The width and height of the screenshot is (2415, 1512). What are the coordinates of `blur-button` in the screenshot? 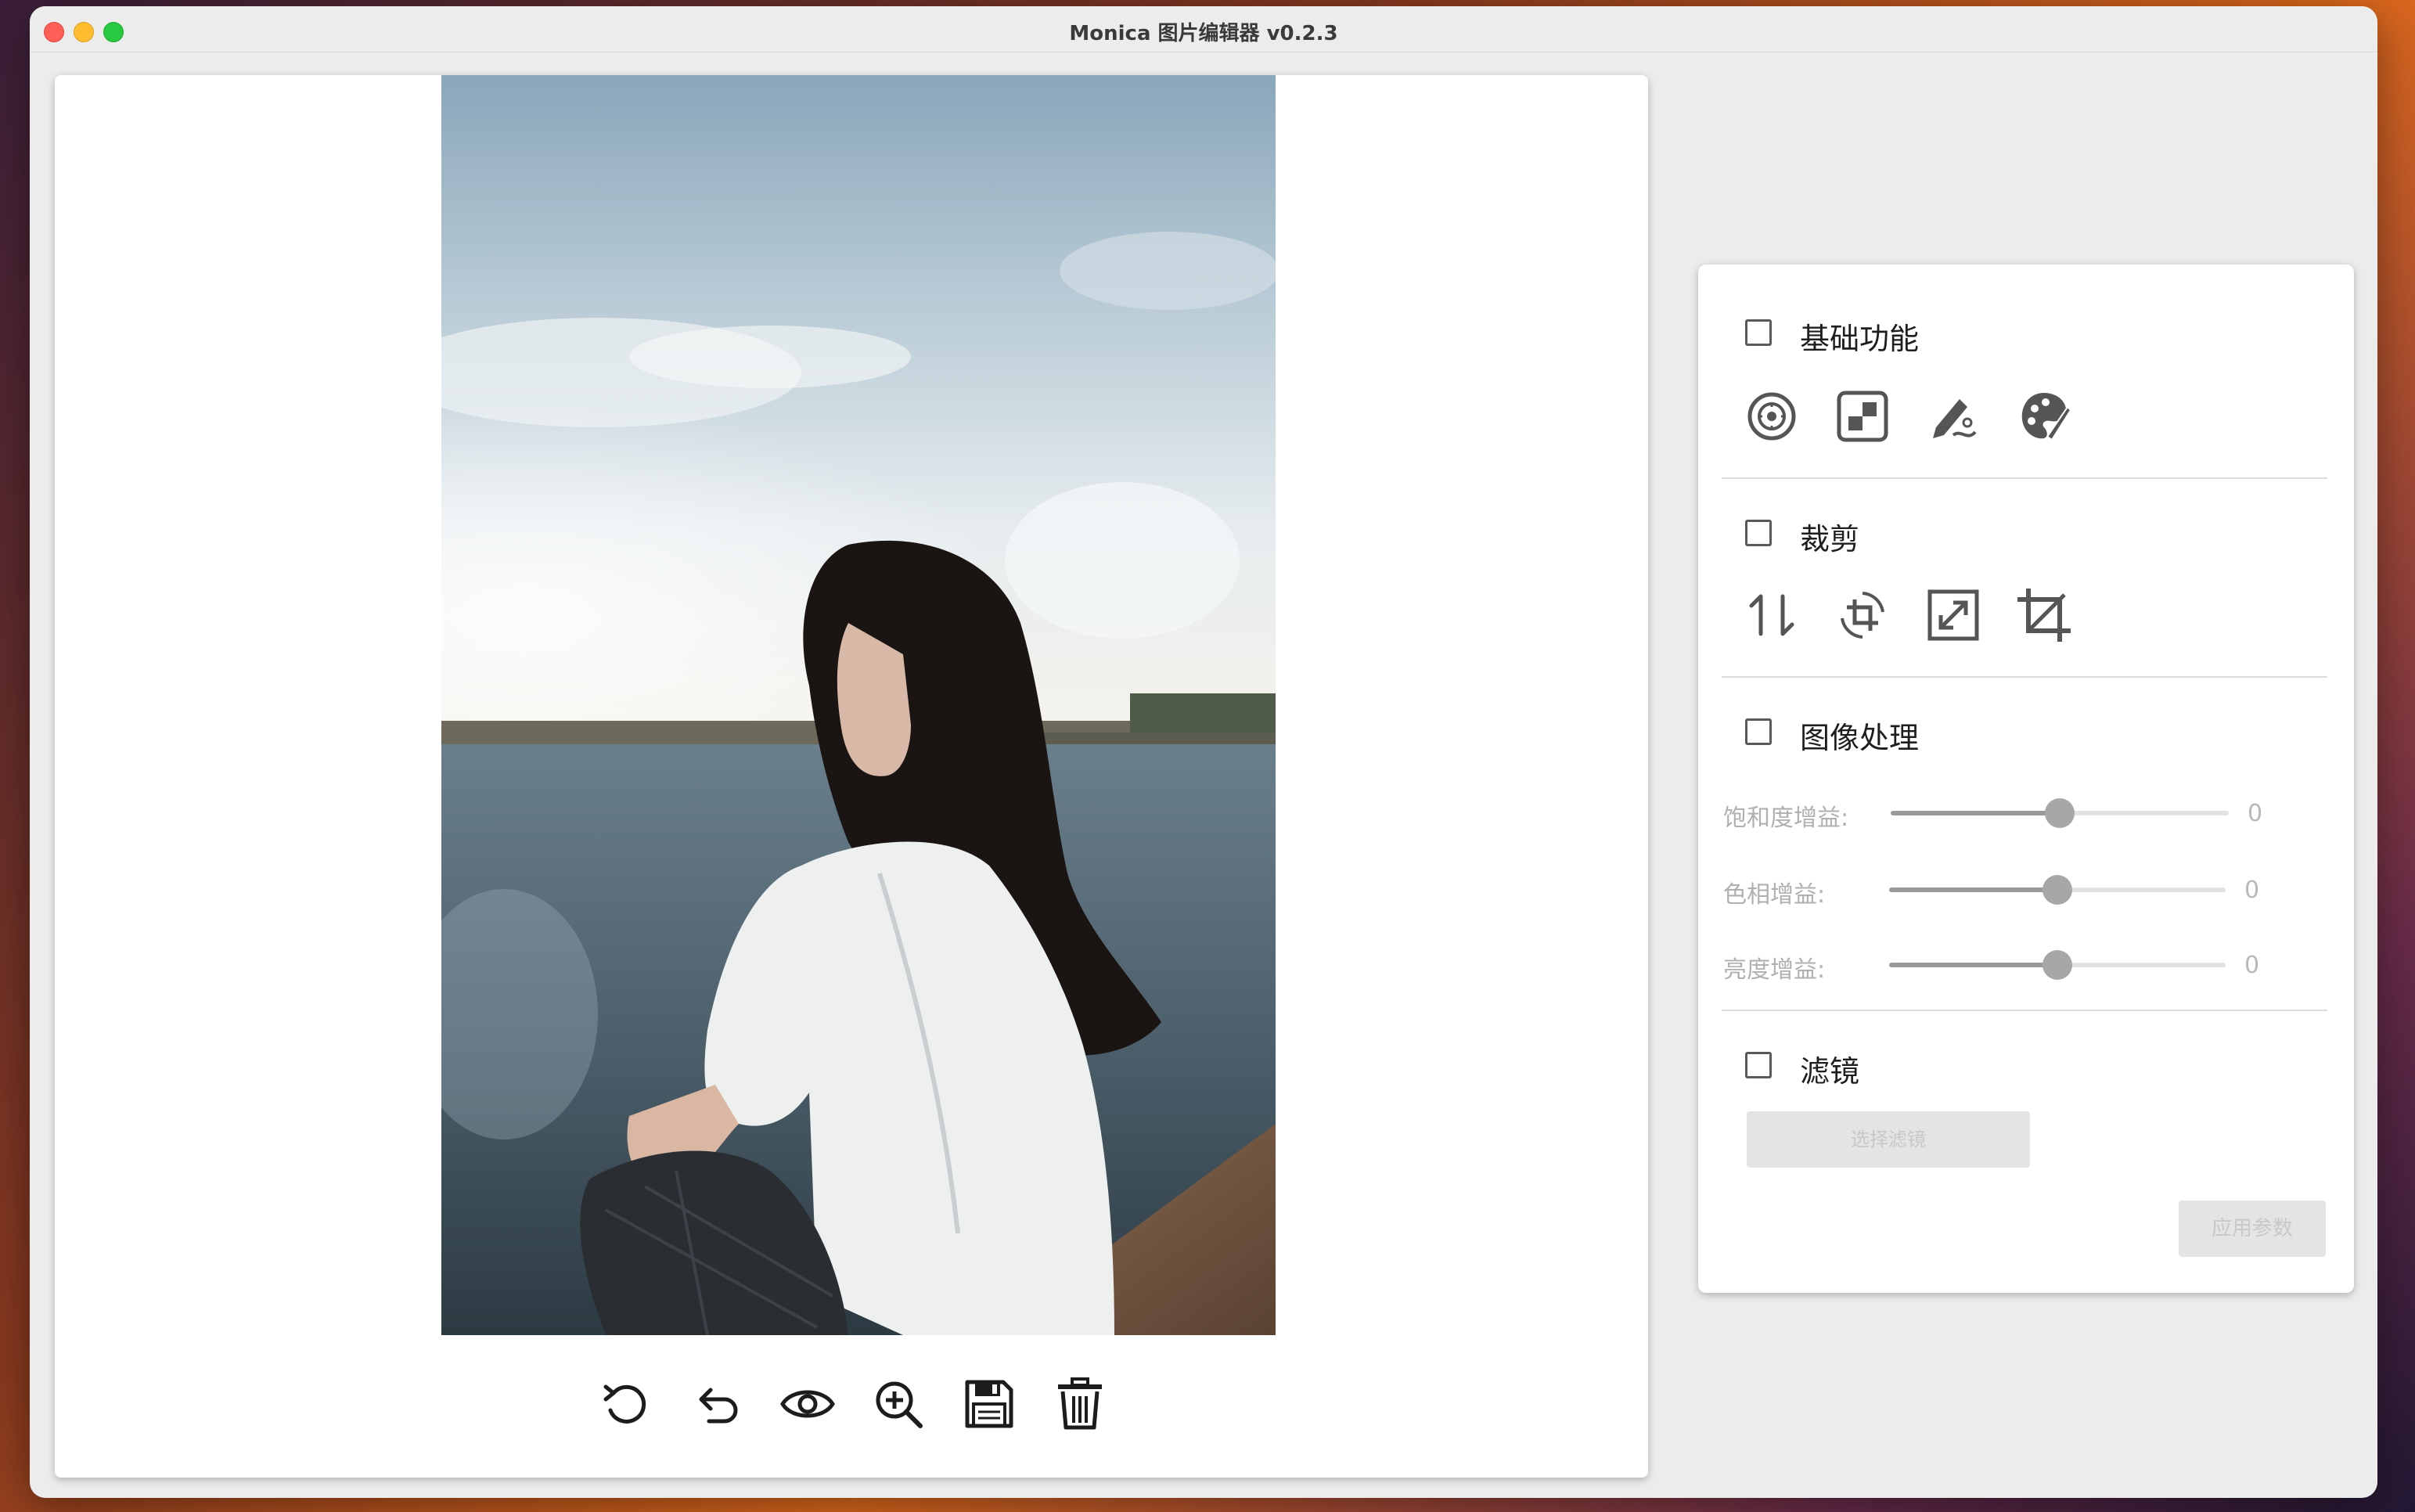 It's located at (1771, 416).